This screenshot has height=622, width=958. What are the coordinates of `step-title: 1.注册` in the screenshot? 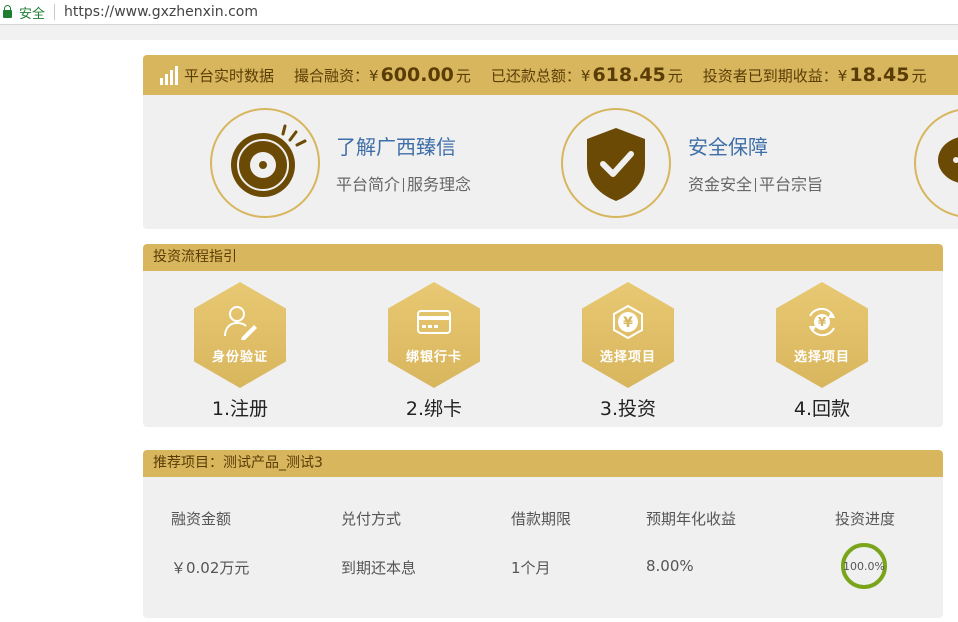 It's located at (240, 409).